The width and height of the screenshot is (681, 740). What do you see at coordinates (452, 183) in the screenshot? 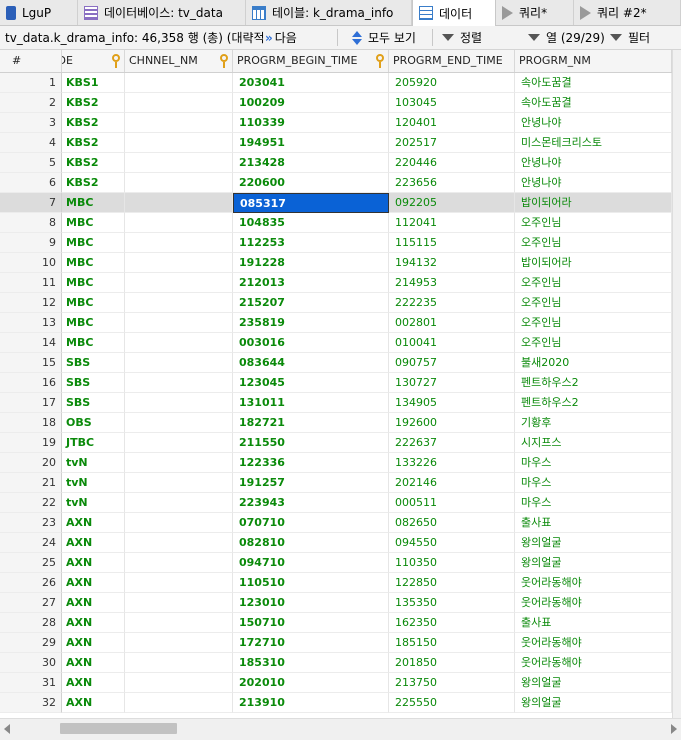
I see `end-time-cell: 223656` at bounding box center [452, 183].